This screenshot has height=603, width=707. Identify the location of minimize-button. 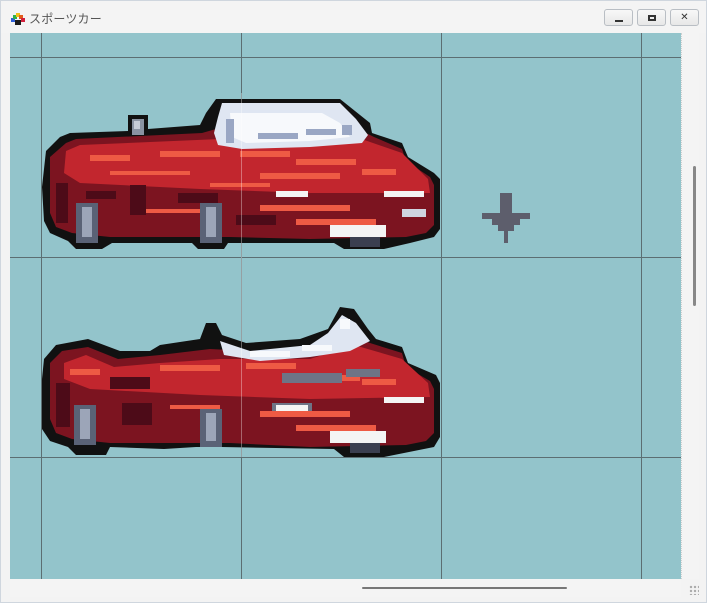
(618, 17).